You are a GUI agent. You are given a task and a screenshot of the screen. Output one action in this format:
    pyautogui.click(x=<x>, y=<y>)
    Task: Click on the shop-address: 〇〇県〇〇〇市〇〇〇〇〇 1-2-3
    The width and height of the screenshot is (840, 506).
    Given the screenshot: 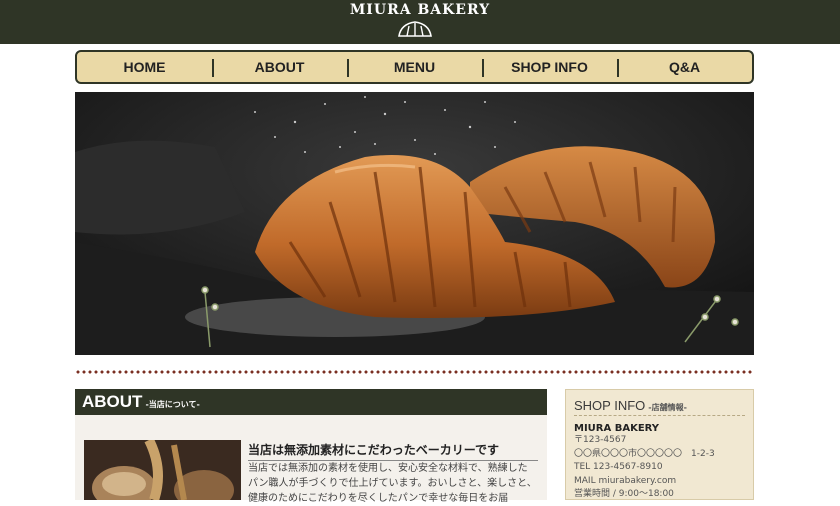 What is the action you would take?
    pyautogui.click(x=644, y=453)
    